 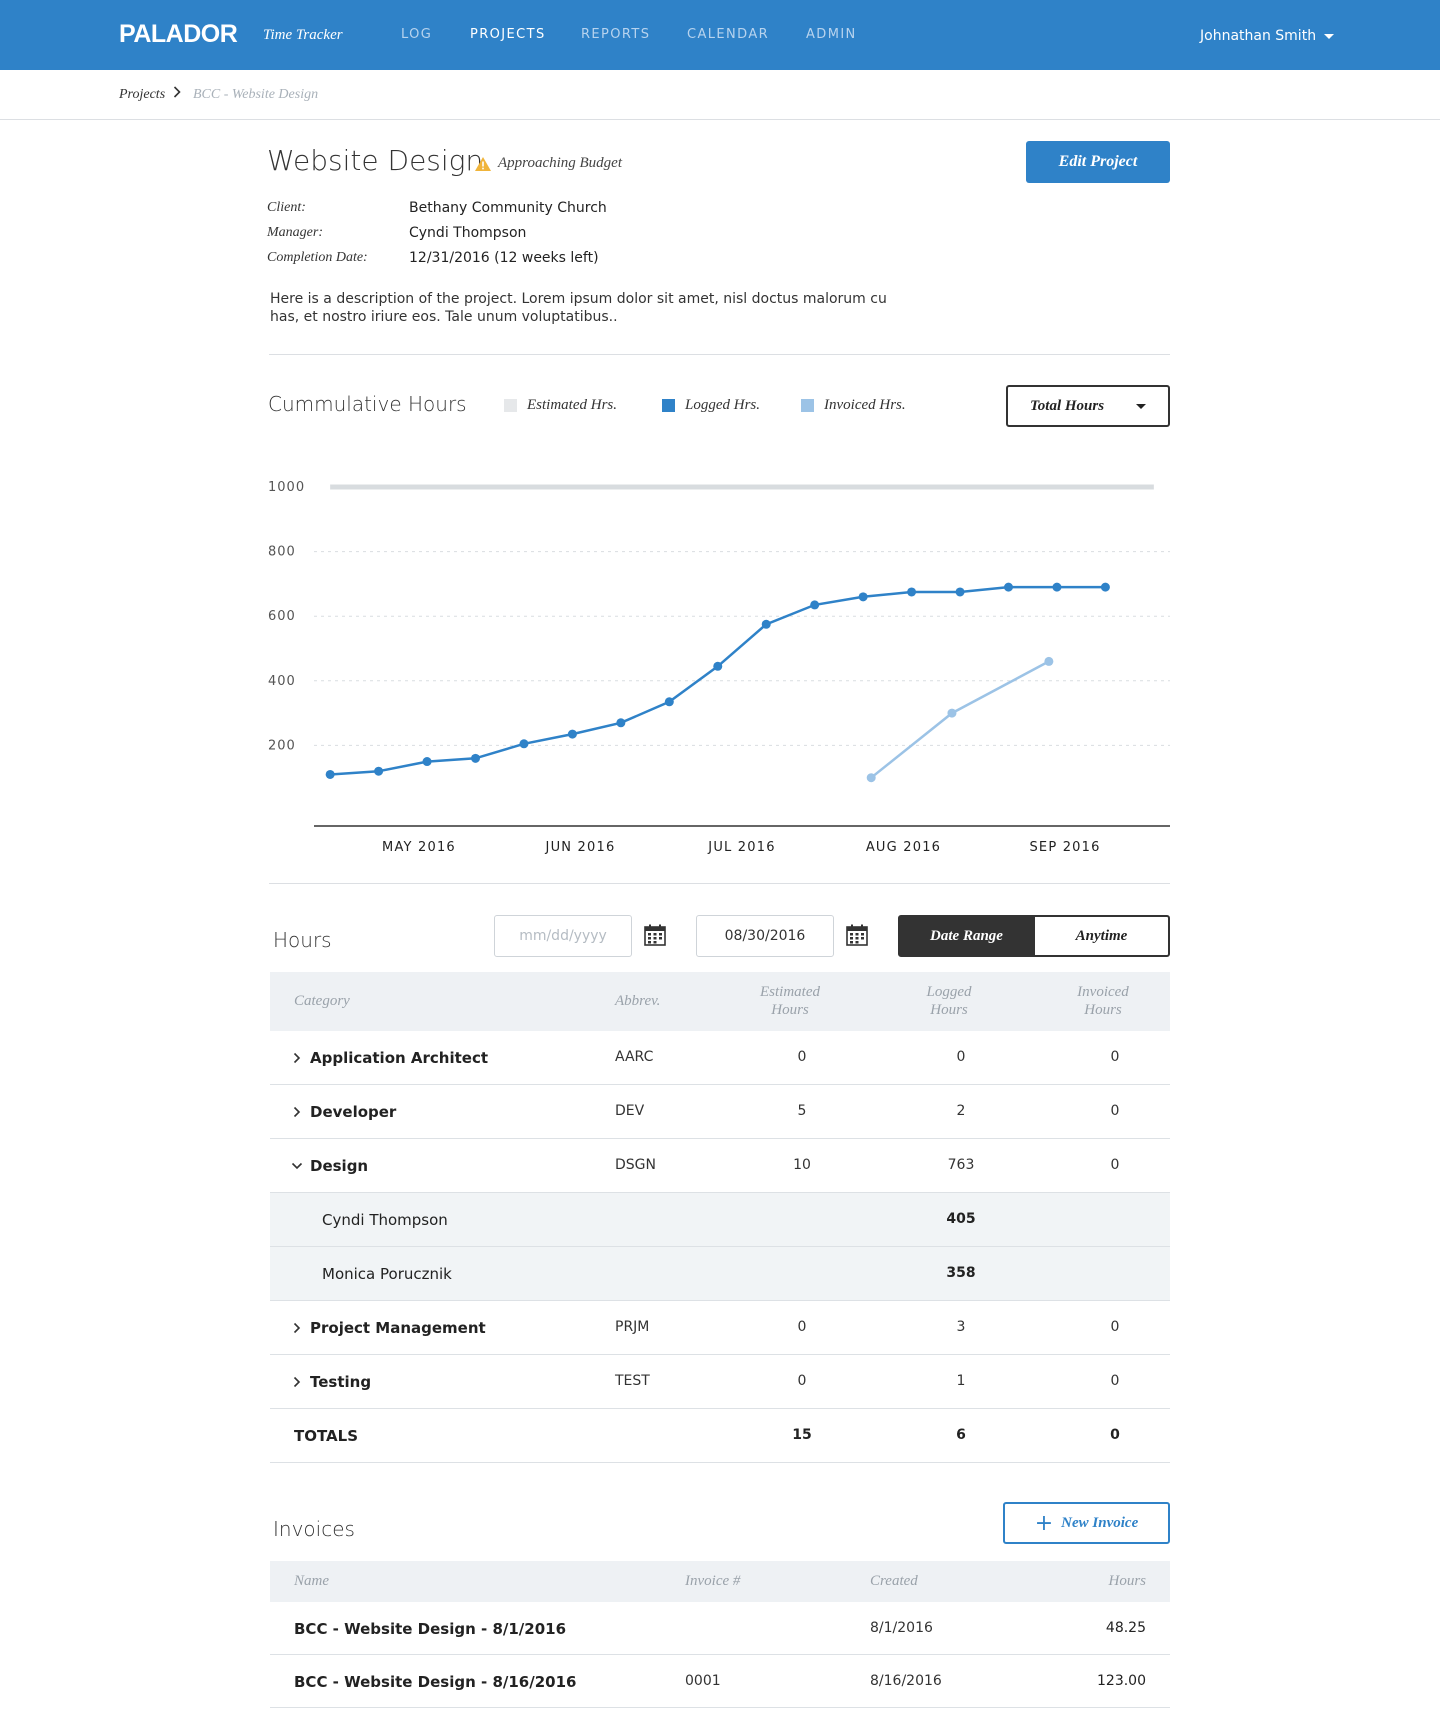 I want to click on member-logged-hours: 405, so click(x=961, y=1219).